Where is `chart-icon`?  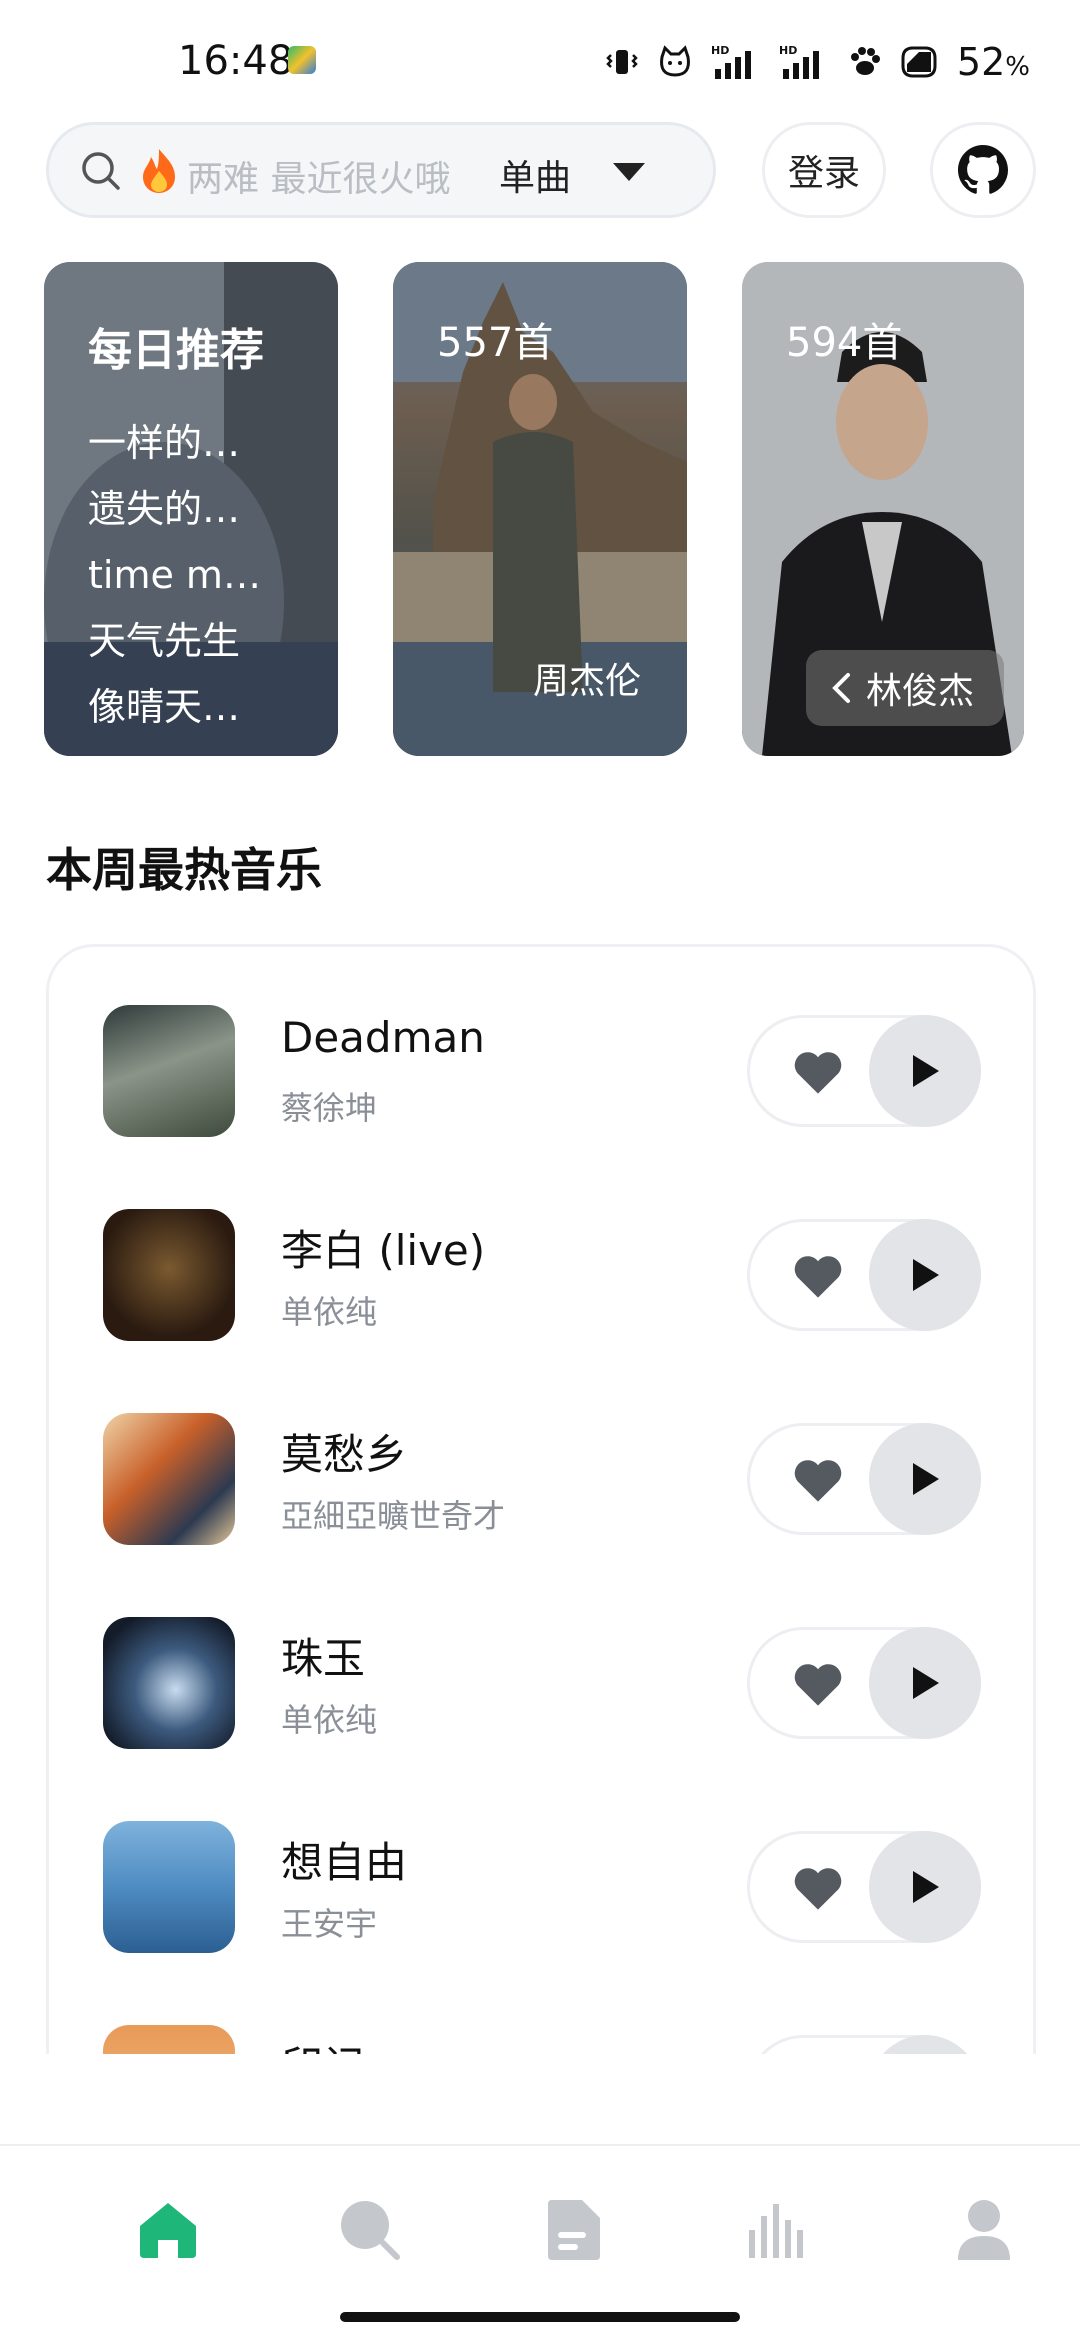 chart-icon is located at coordinates (776, 2231).